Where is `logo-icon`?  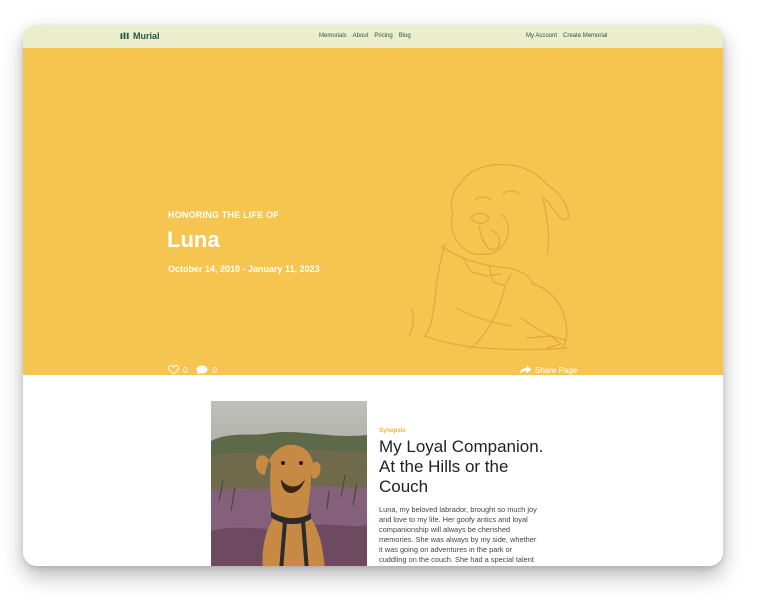
logo-icon is located at coordinates (124, 35).